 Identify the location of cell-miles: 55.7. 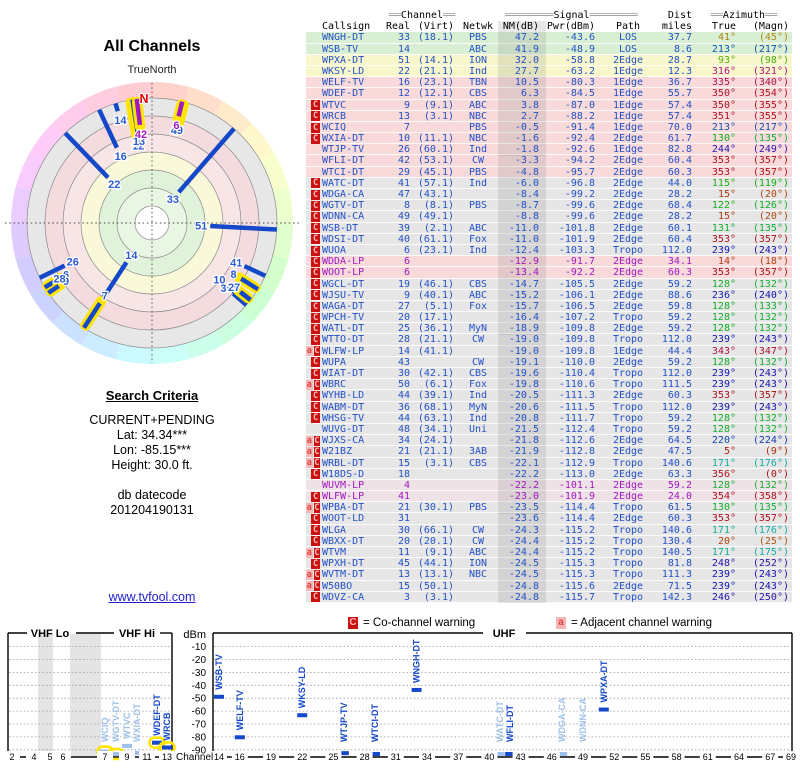
(679, 94).